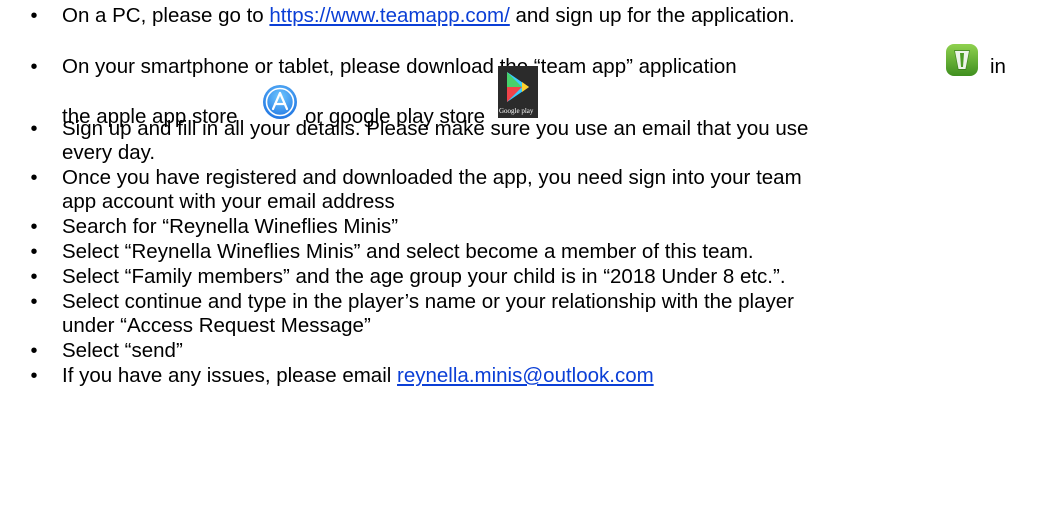 The height and width of the screenshot is (517, 1045). I want to click on item-text: and sign up for the application., so click(652, 15).